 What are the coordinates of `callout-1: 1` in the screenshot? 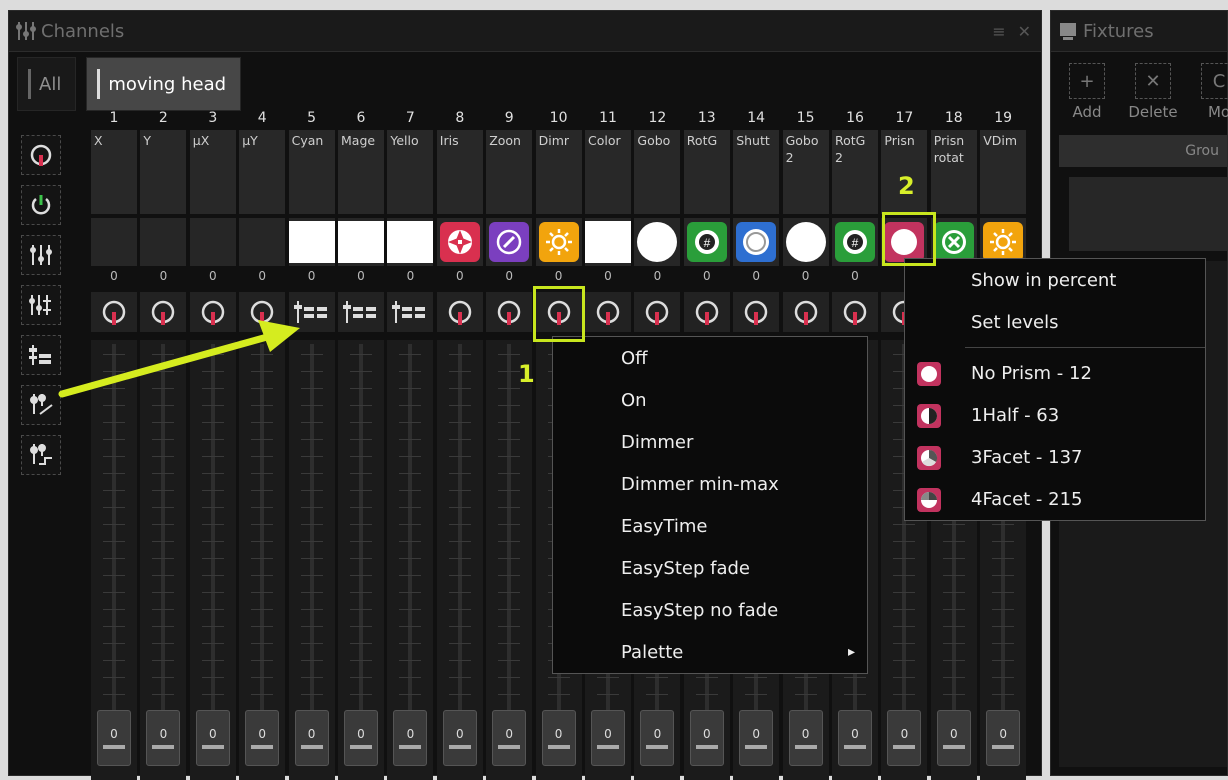 It's located at (526, 374).